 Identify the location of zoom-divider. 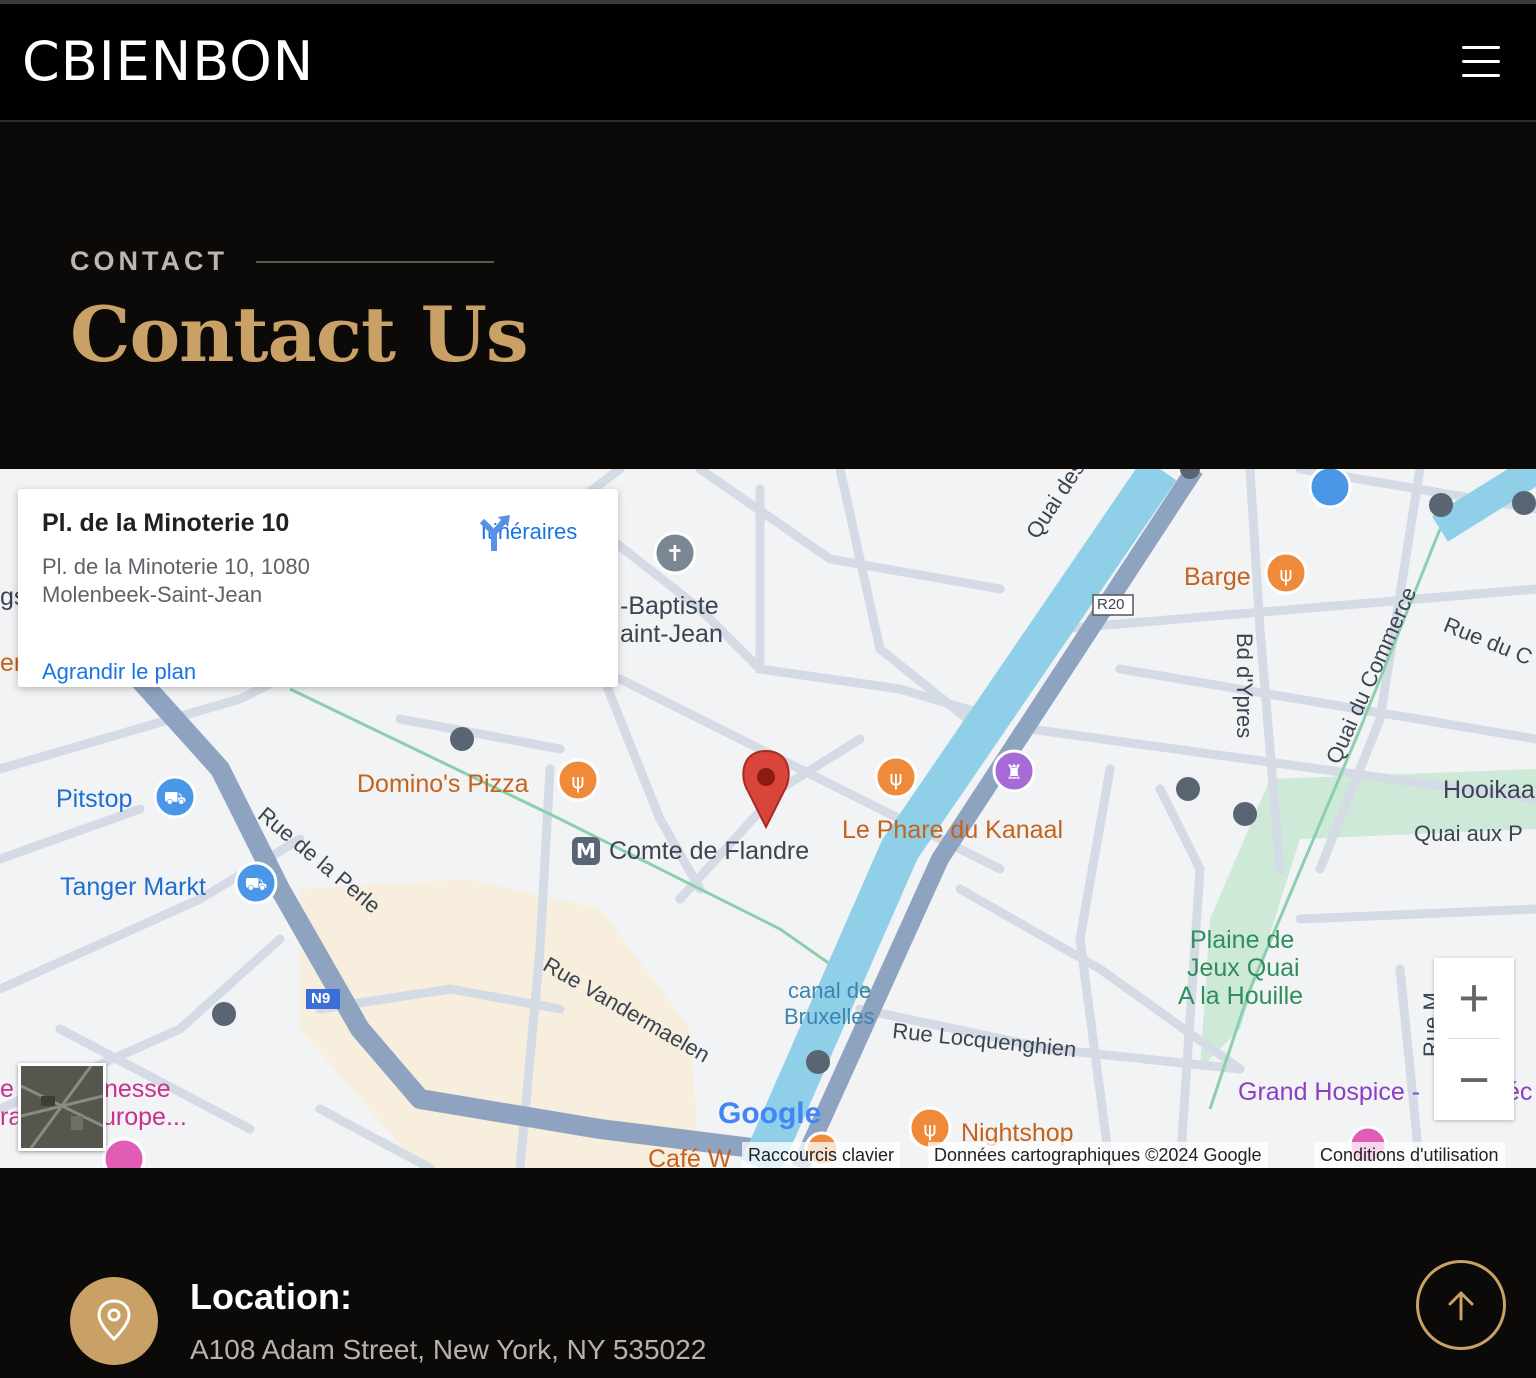
(1474, 1038).